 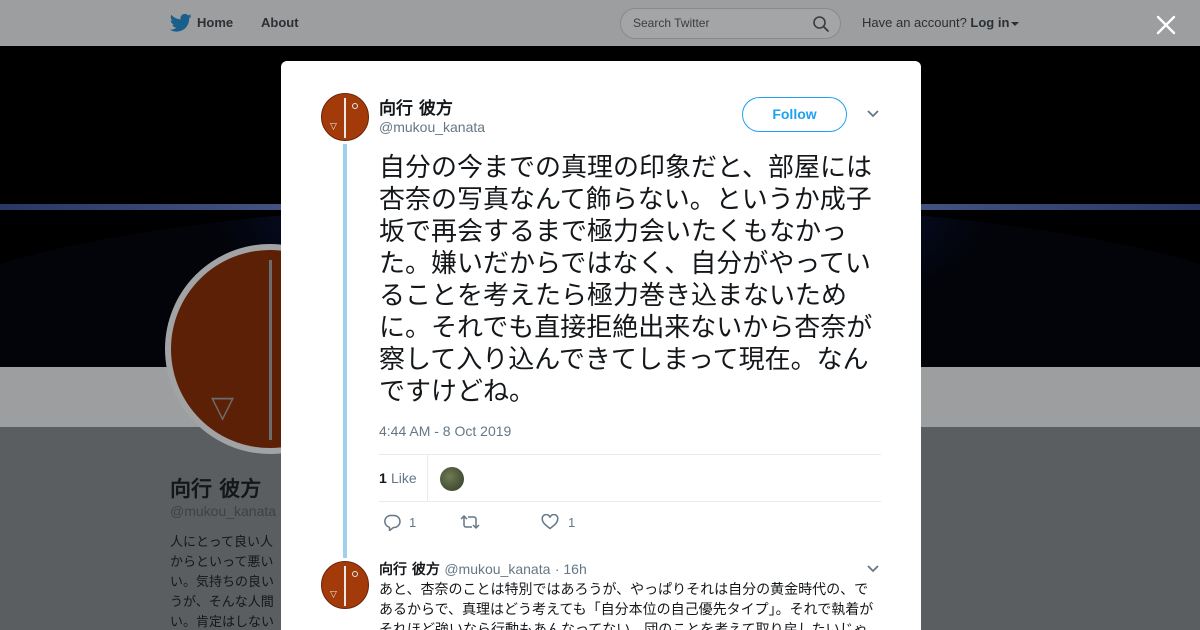 What do you see at coordinates (427, 478) in the screenshot?
I see `stats-divider` at bounding box center [427, 478].